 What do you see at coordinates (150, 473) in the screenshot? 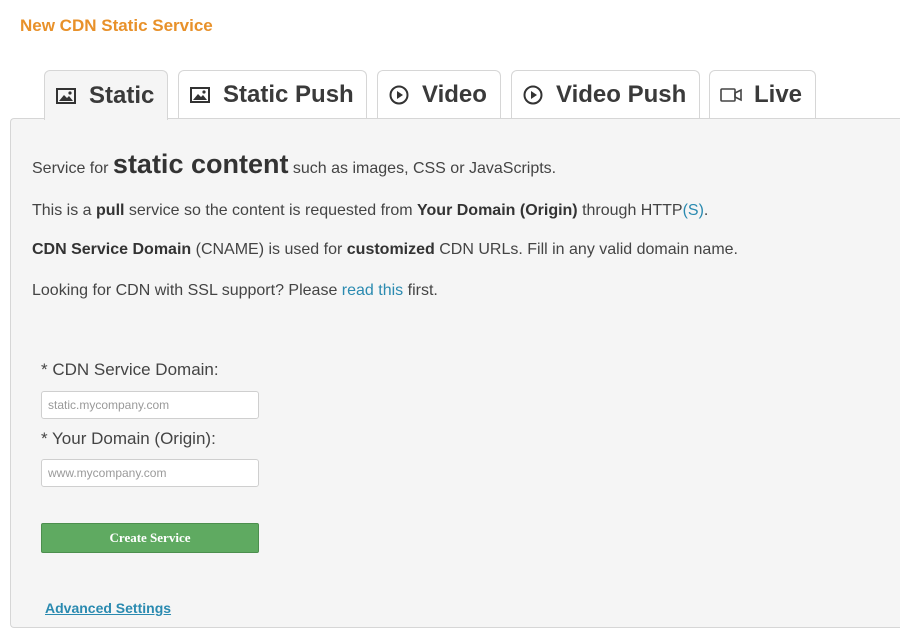
I see `origin-domain-input` at bounding box center [150, 473].